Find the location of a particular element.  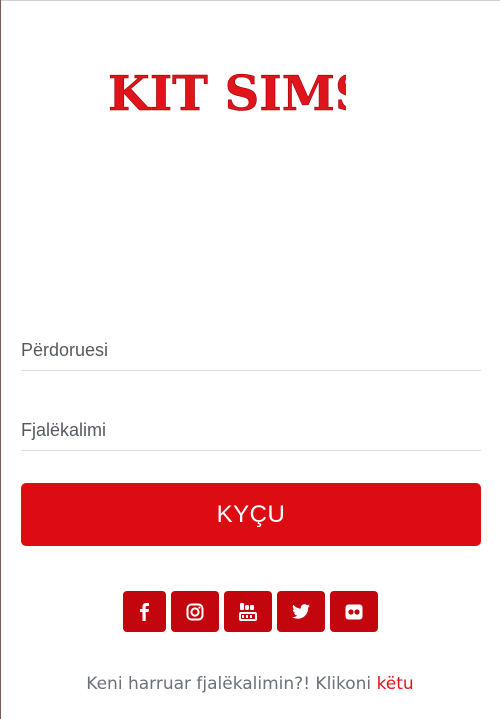

flickr-link is located at coordinates (353, 611).